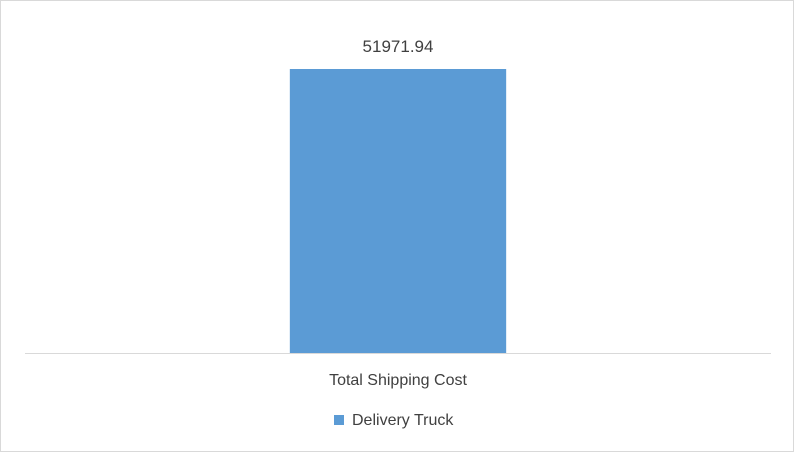 The width and height of the screenshot is (794, 453). What do you see at coordinates (403, 420) in the screenshot?
I see `legend-label: Delivery Truck` at bounding box center [403, 420].